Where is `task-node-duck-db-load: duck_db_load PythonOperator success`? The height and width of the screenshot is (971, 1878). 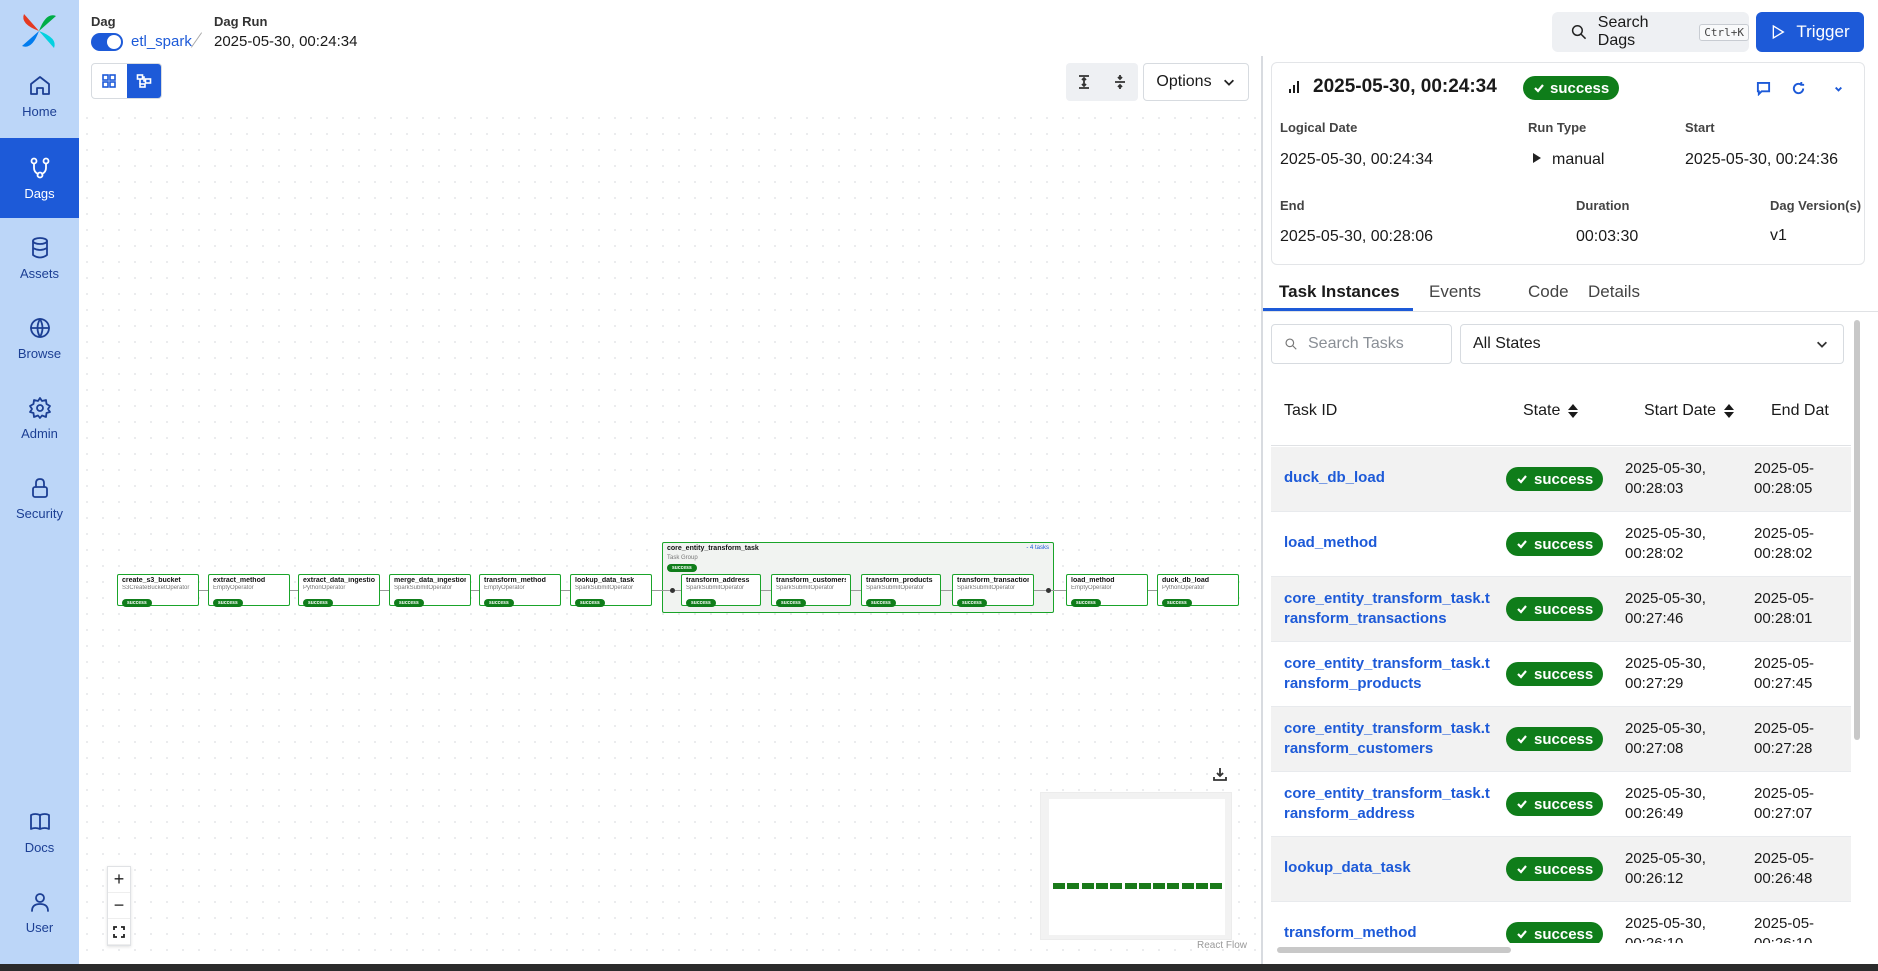
task-node-duck-db-load: duck_db_load PythonOperator success is located at coordinates (1198, 590).